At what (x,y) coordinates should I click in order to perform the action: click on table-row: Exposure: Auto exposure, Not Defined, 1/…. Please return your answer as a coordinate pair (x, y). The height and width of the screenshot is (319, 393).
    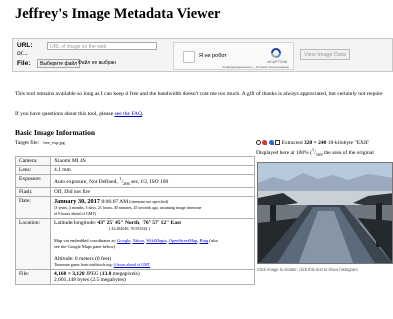
    Looking at the image, I should click on (135, 181).